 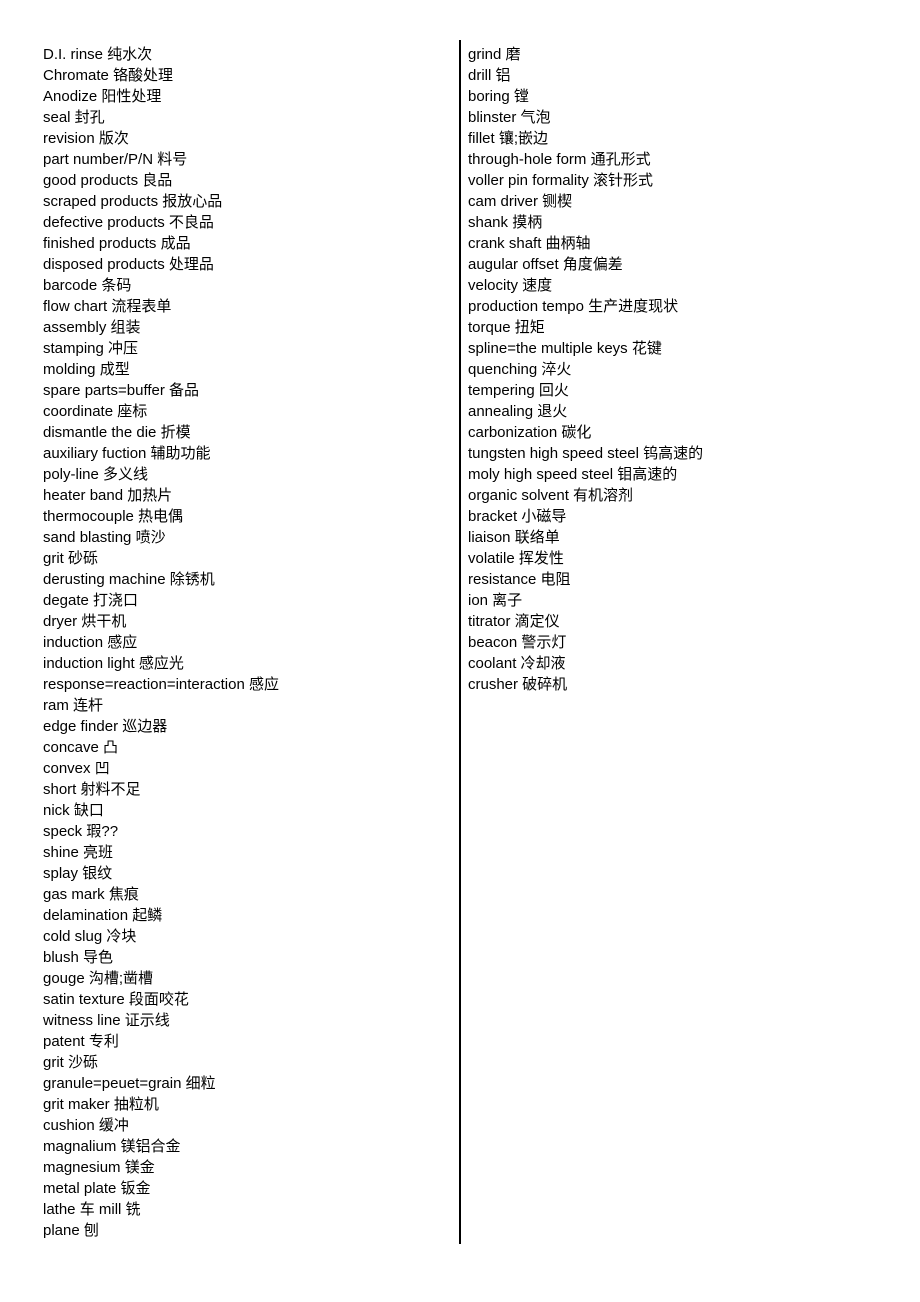 I want to click on glossary-entry: barcode 条码, so click(x=87, y=285).